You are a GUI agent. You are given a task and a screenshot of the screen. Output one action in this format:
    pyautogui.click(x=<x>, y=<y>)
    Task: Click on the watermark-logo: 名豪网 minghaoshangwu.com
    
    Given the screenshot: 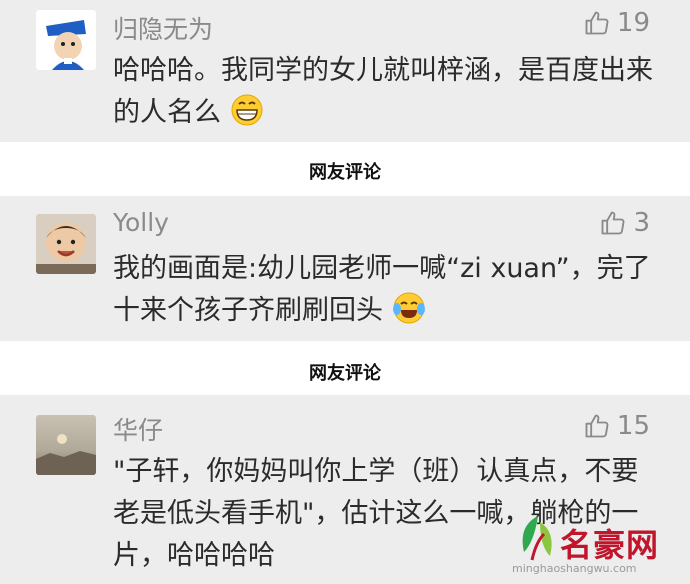 What is the action you would take?
    pyautogui.click(x=600, y=548)
    